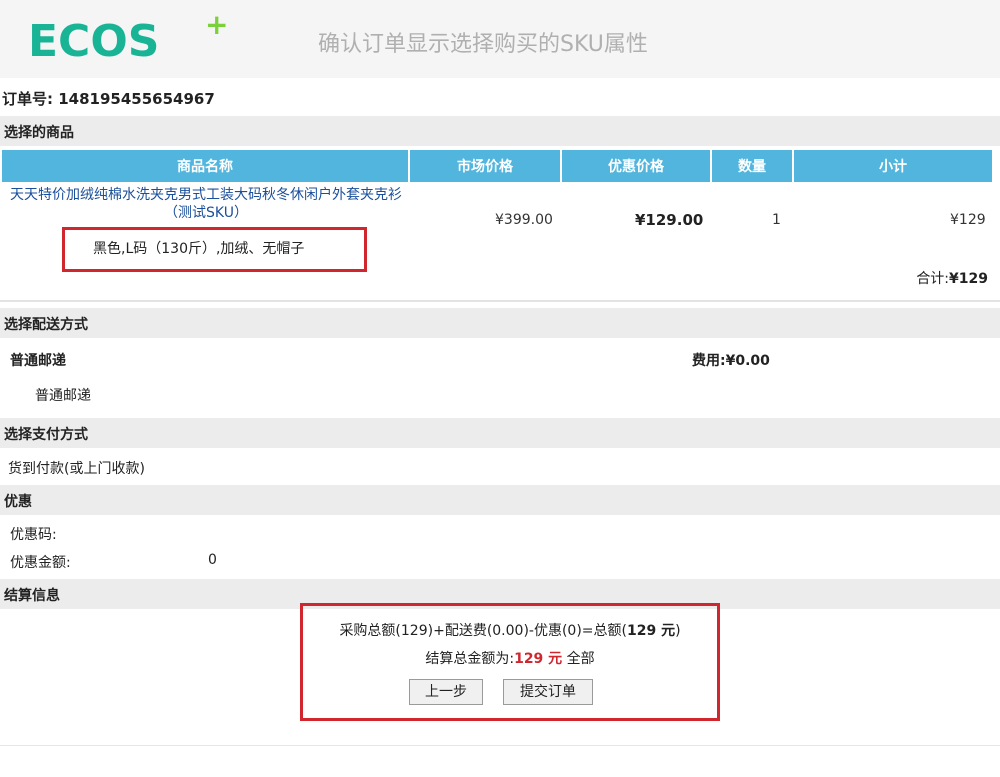 The height and width of the screenshot is (777, 1000). What do you see at coordinates (63, 396) in the screenshot?
I see `shipping-method-option: 普通邮递` at bounding box center [63, 396].